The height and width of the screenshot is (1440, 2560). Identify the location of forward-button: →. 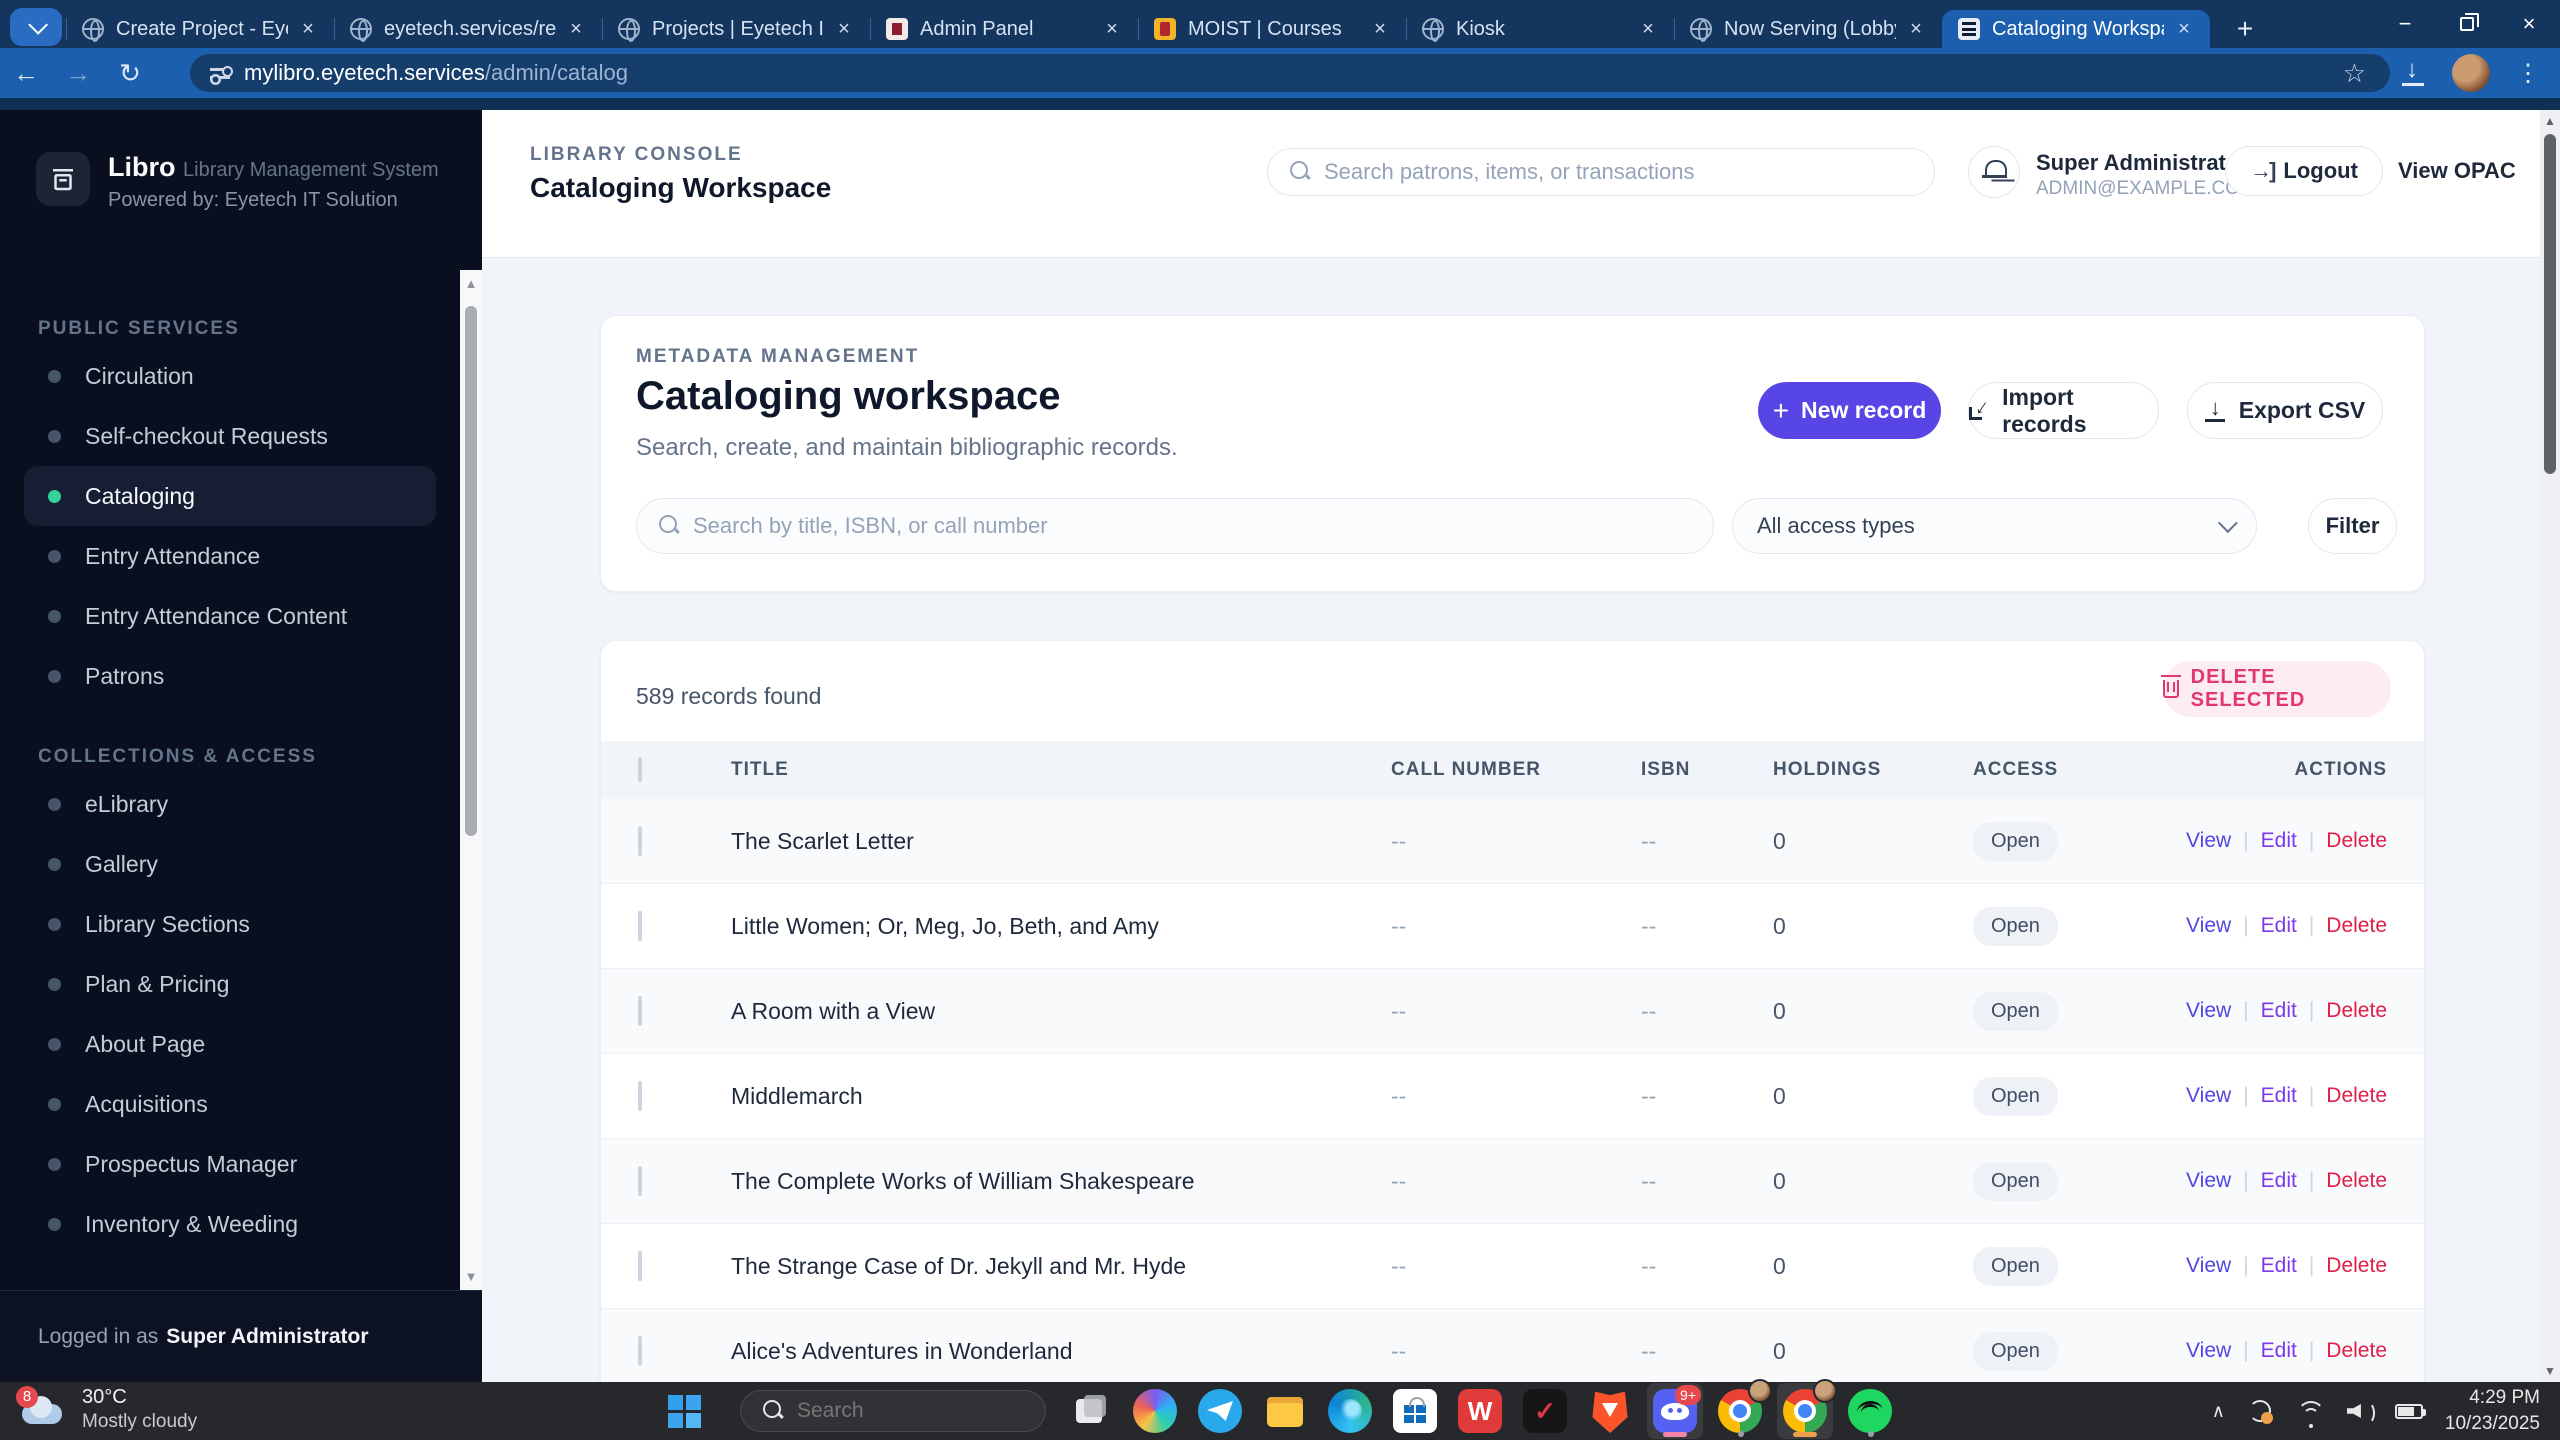
(78, 73).